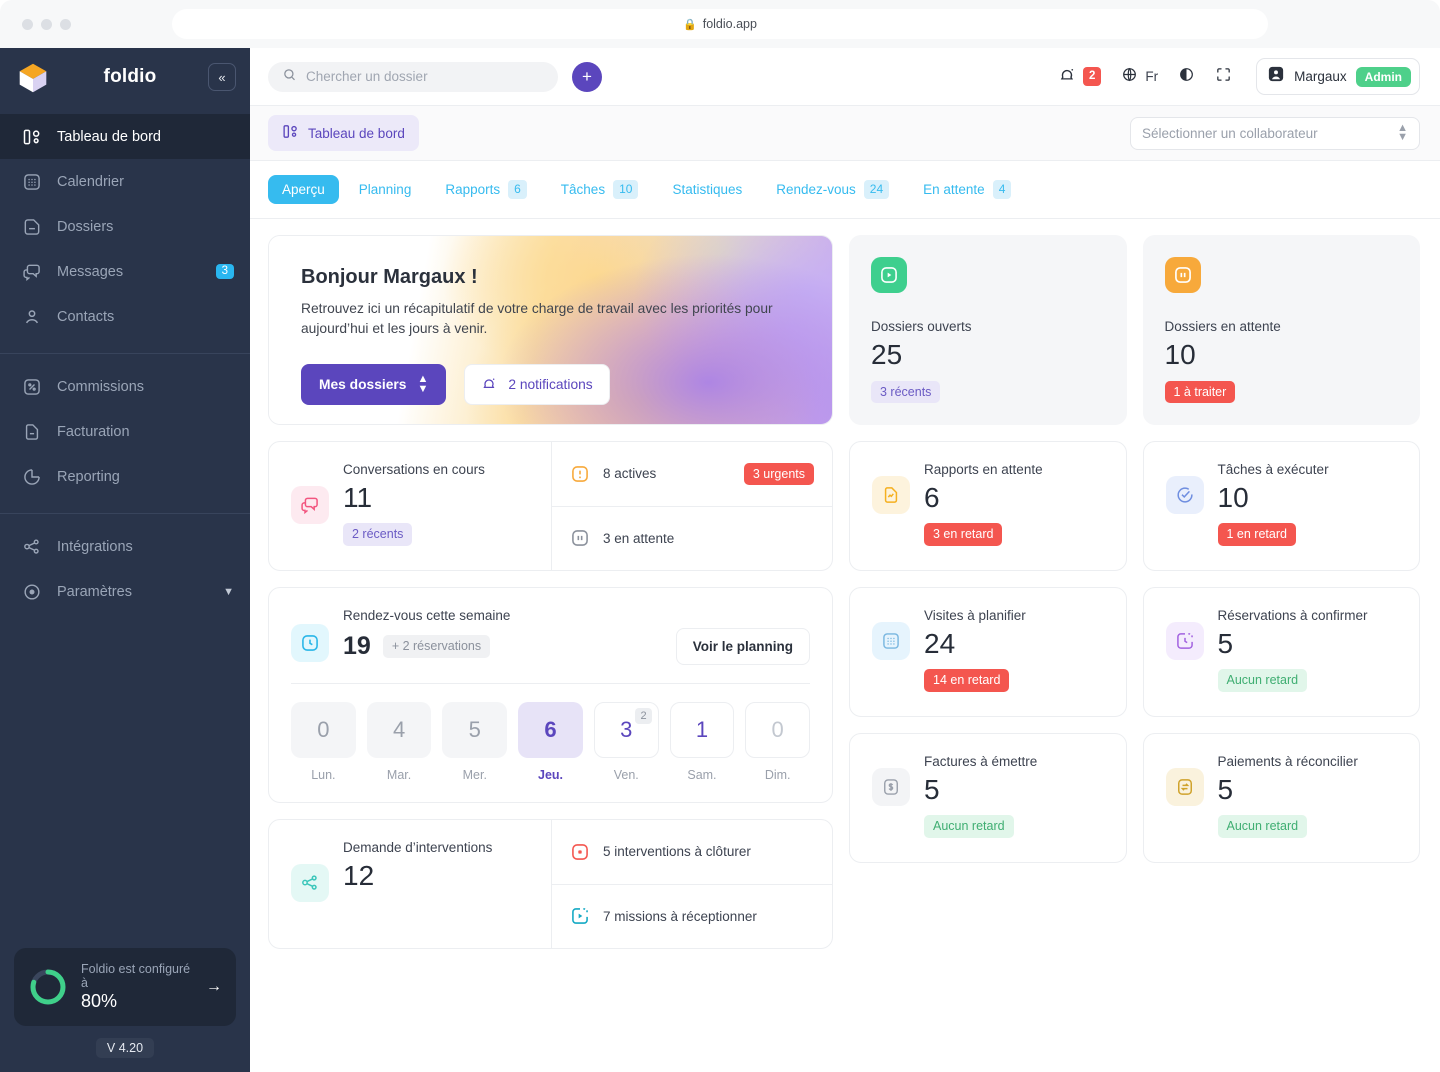  Describe the element at coordinates (125, 1048) in the screenshot. I see `app-version: V 4.20` at that location.